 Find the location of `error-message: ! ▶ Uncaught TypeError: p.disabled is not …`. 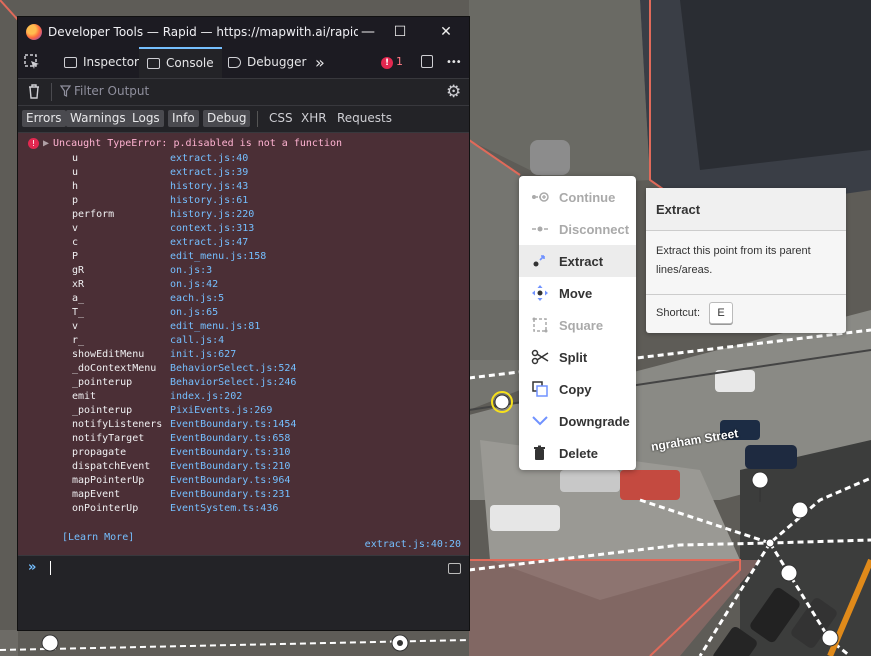

error-message: ! ▶ Uncaught TypeError: p.disabled is not … is located at coordinates (185, 143).